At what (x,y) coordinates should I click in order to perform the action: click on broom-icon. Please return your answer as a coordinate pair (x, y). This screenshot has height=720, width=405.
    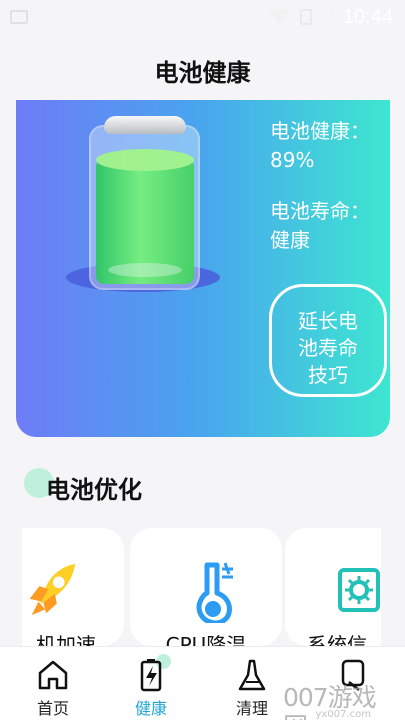
    Looking at the image, I should click on (252, 675).